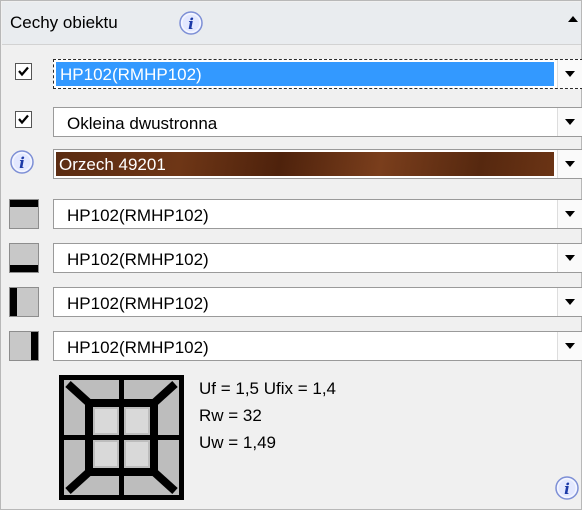 This screenshot has height=510, width=582. Describe the element at coordinates (131, 74) in the screenshot. I see `material-value: HP102(RMHP102)` at that location.